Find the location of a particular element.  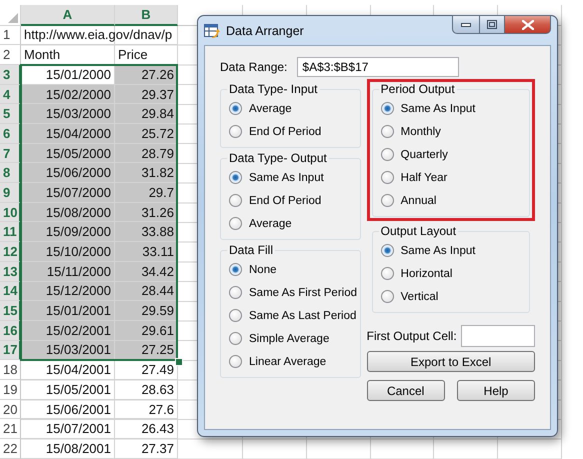

row-header: 1 is located at coordinates (10, 36).